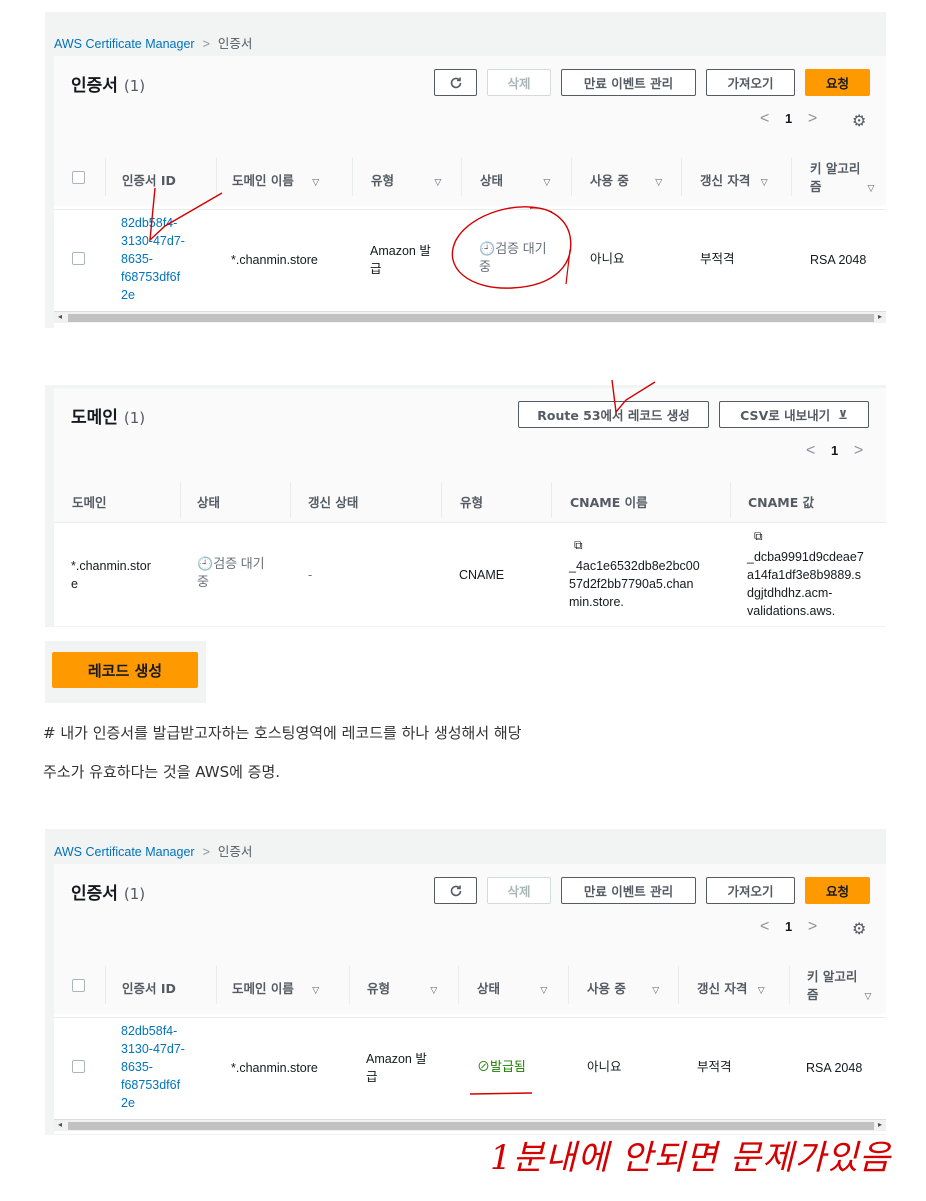 Image resolution: width=926 pixels, height=1201 pixels. I want to click on column-header-status: 상태, so click(208, 501).